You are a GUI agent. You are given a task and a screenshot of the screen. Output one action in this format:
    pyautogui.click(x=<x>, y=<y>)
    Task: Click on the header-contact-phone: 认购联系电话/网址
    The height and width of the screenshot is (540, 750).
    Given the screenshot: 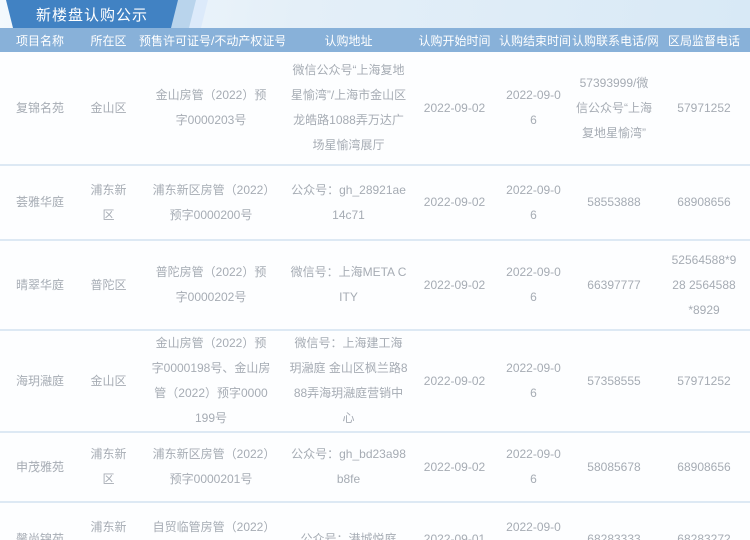 What is the action you would take?
    pyautogui.click(x=614, y=40)
    